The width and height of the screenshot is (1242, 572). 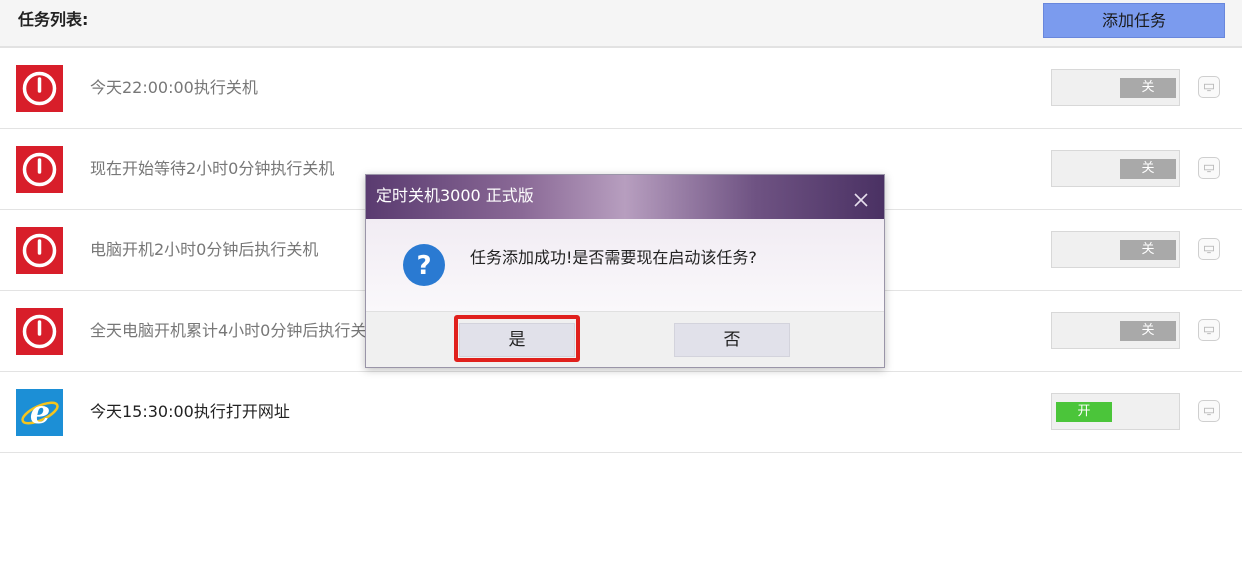 What do you see at coordinates (236, 330) in the screenshot?
I see `task-description: 全天电脑开机累计4小时0分钟后执行关机` at bounding box center [236, 330].